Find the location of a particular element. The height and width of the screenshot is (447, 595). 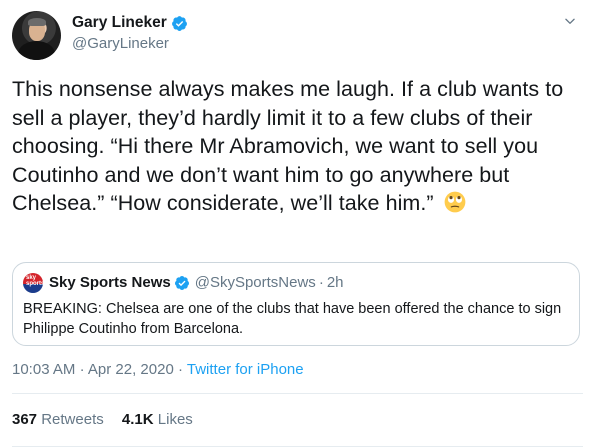

likes-count: 4.1K is located at coordinates (137, 419).